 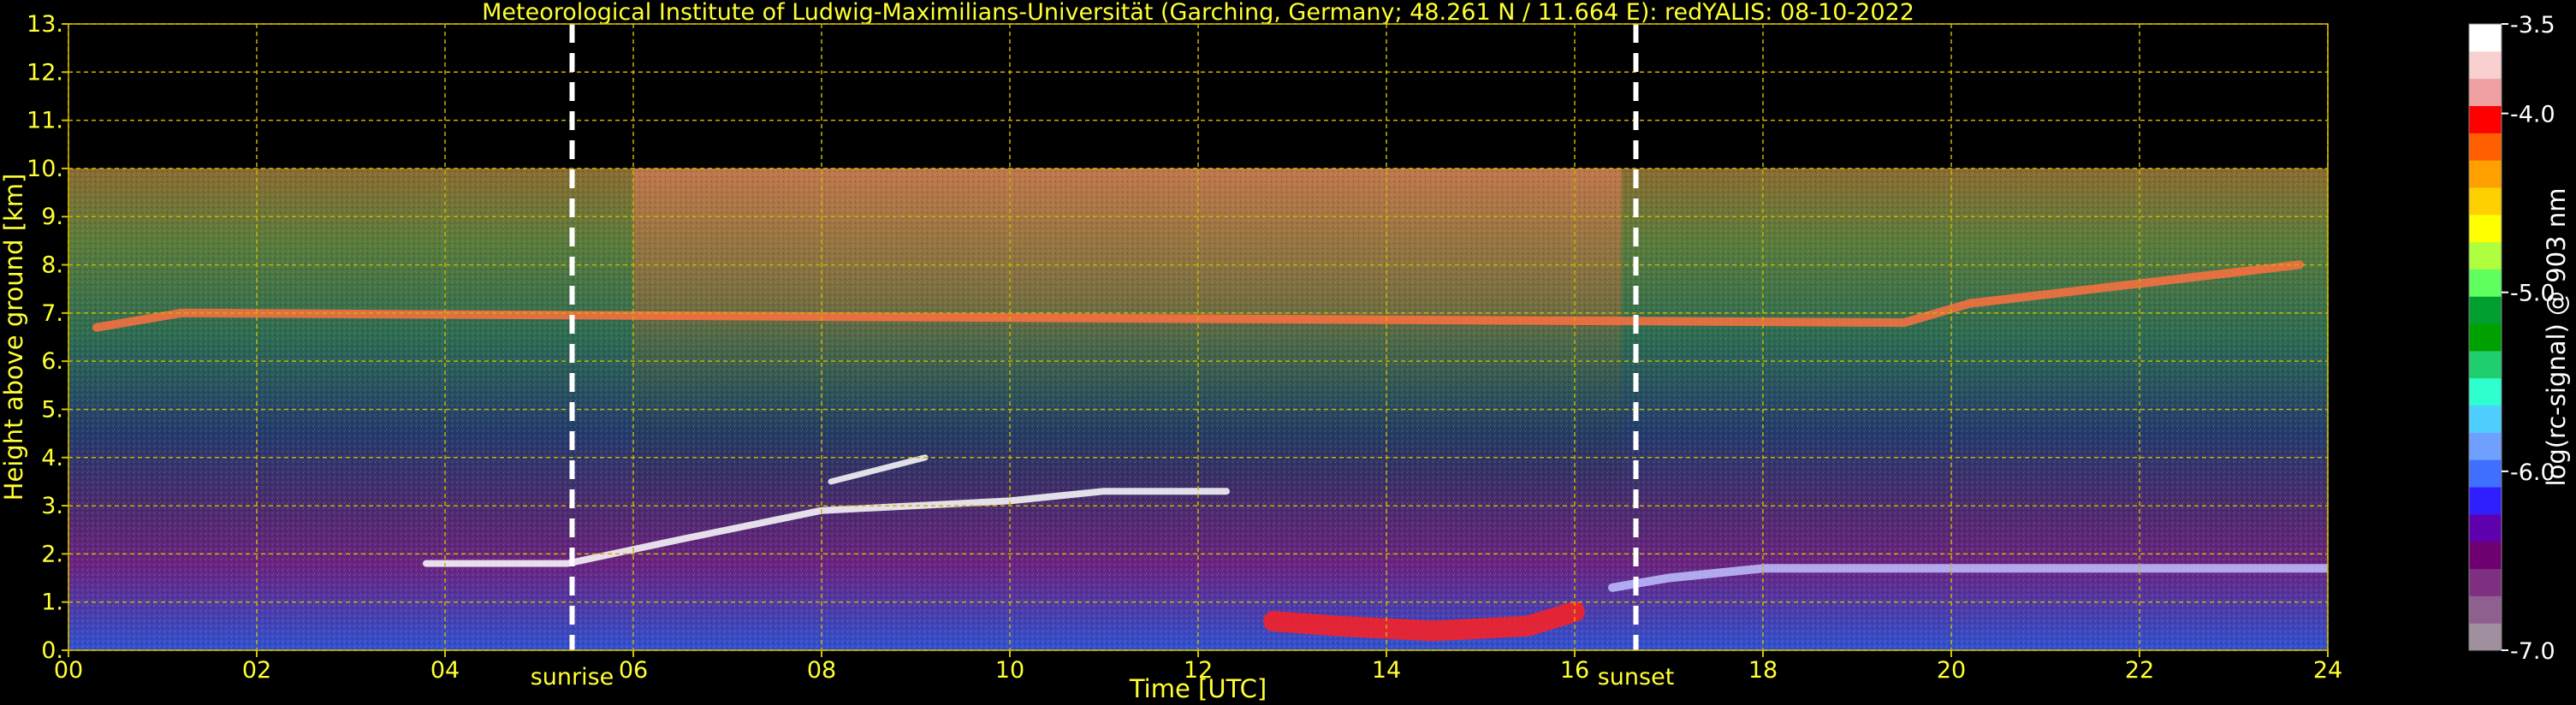 What do you see at coordinates (52, 361) in the screenshot?
I see `y-tick-label: 6.` at bounding box center [52, 361].